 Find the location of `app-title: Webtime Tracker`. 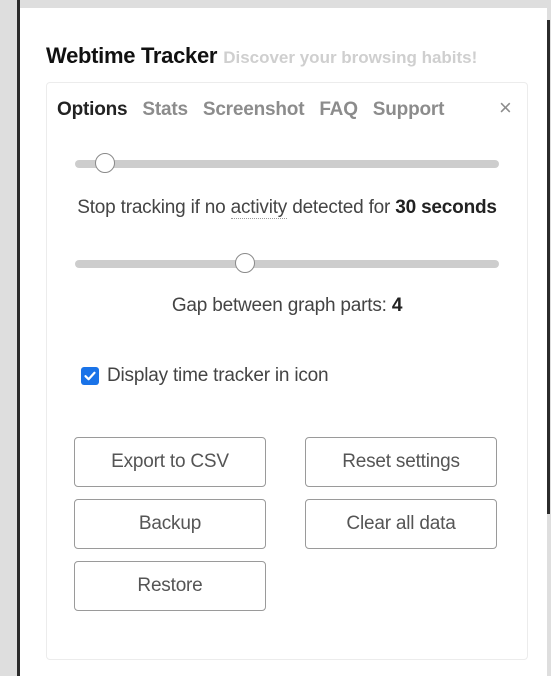

app-title: Webtime Tracker is located at coordinates (132, 55).